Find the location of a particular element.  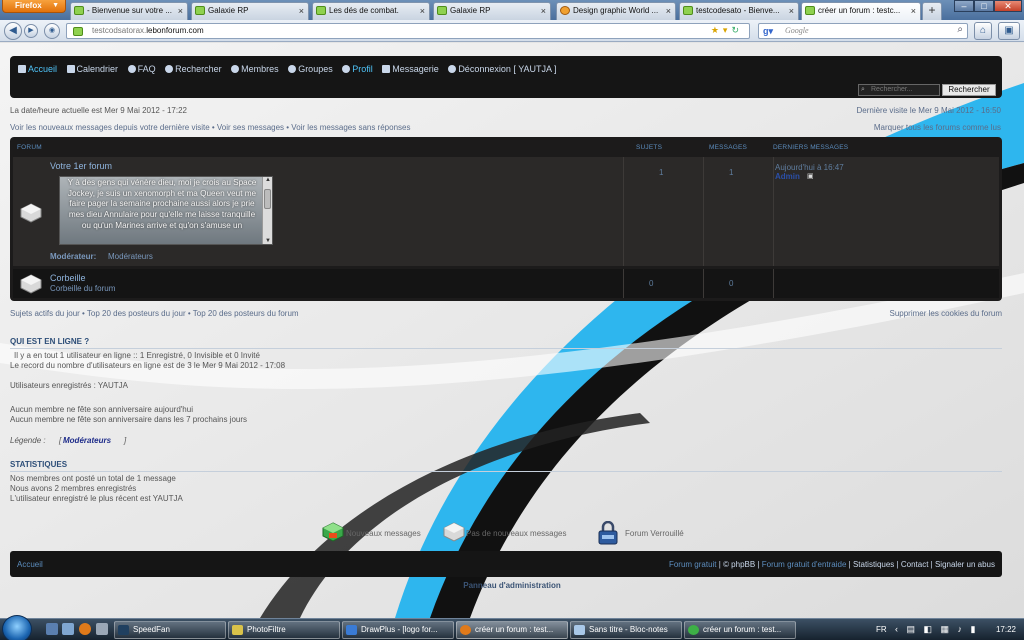

nav-groups-link: Groupes is located at coordinates (310, 69).